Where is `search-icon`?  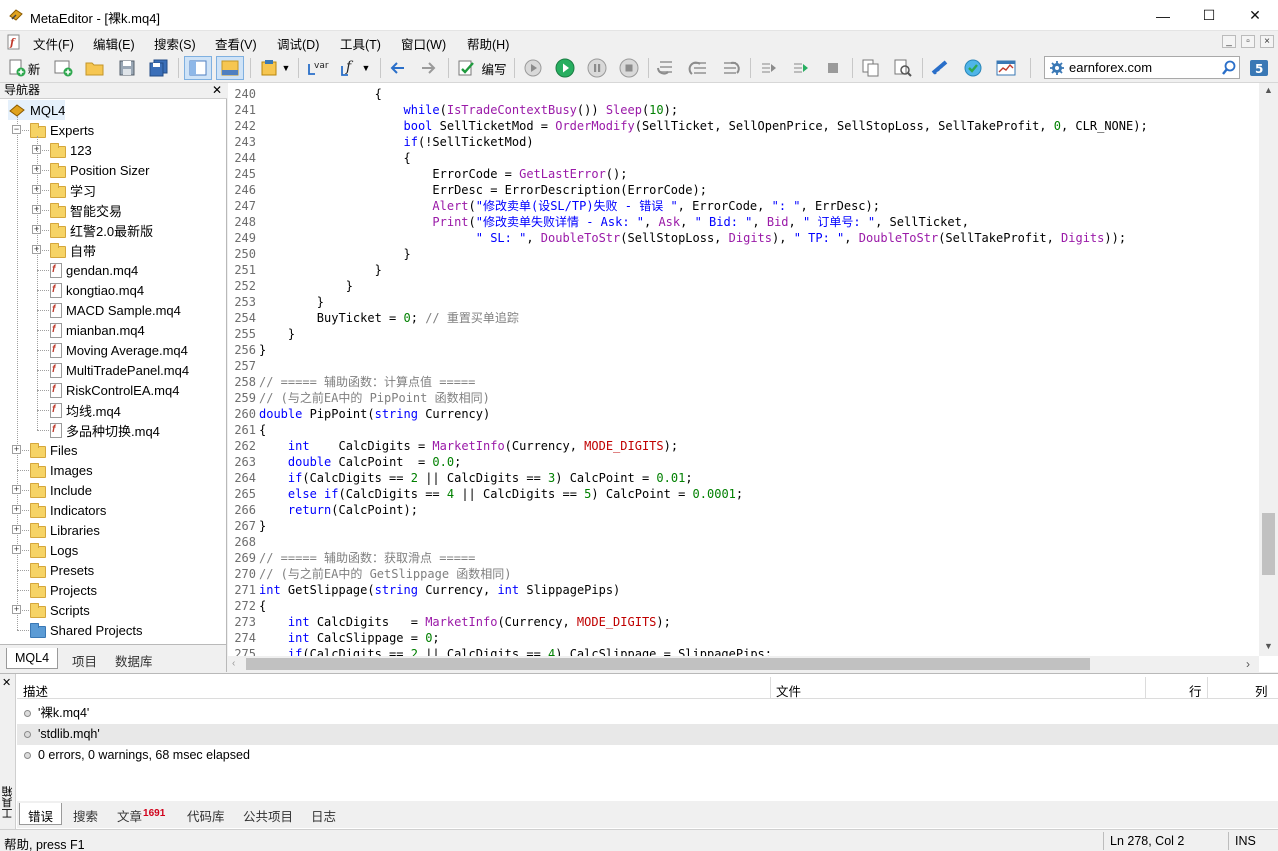
search-icon is located at coordinates (1229, 68).